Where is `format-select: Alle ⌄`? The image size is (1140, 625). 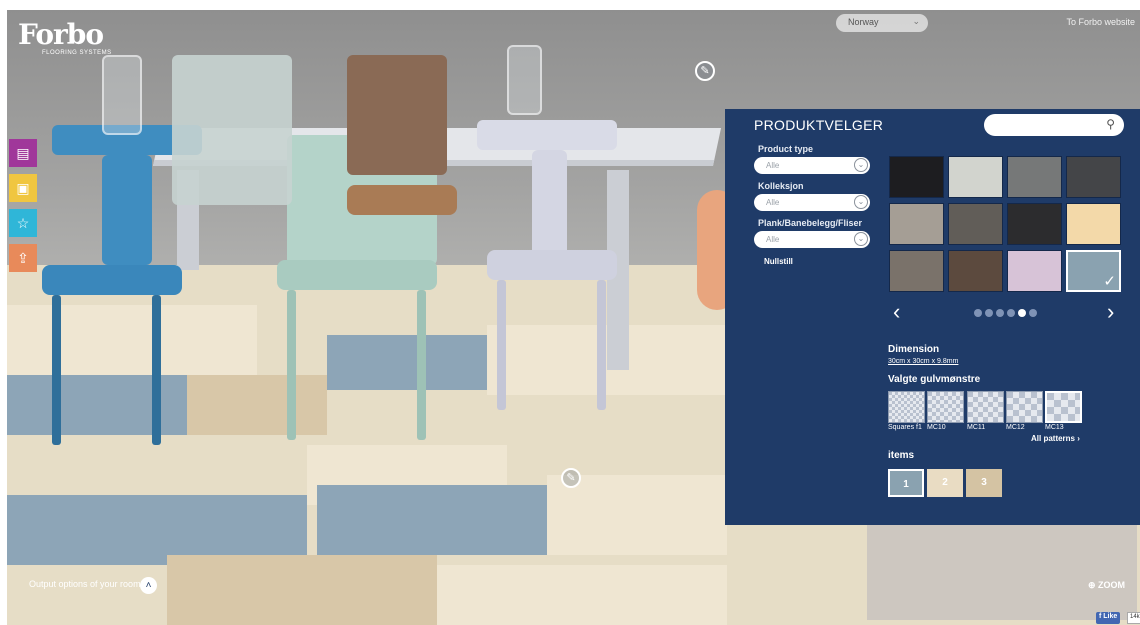 format-select: Alle ⌄ is located at coordinates (812, 239).